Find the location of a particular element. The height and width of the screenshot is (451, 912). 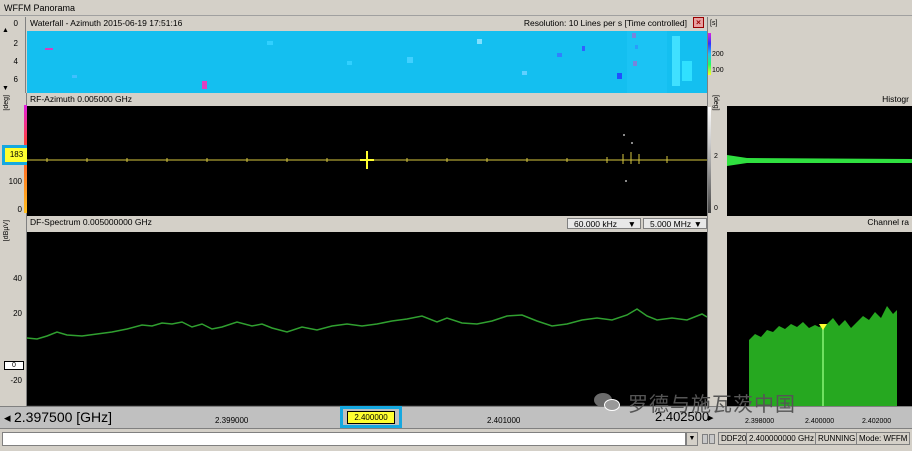

histogram-display is located at coordinates (819, 161).